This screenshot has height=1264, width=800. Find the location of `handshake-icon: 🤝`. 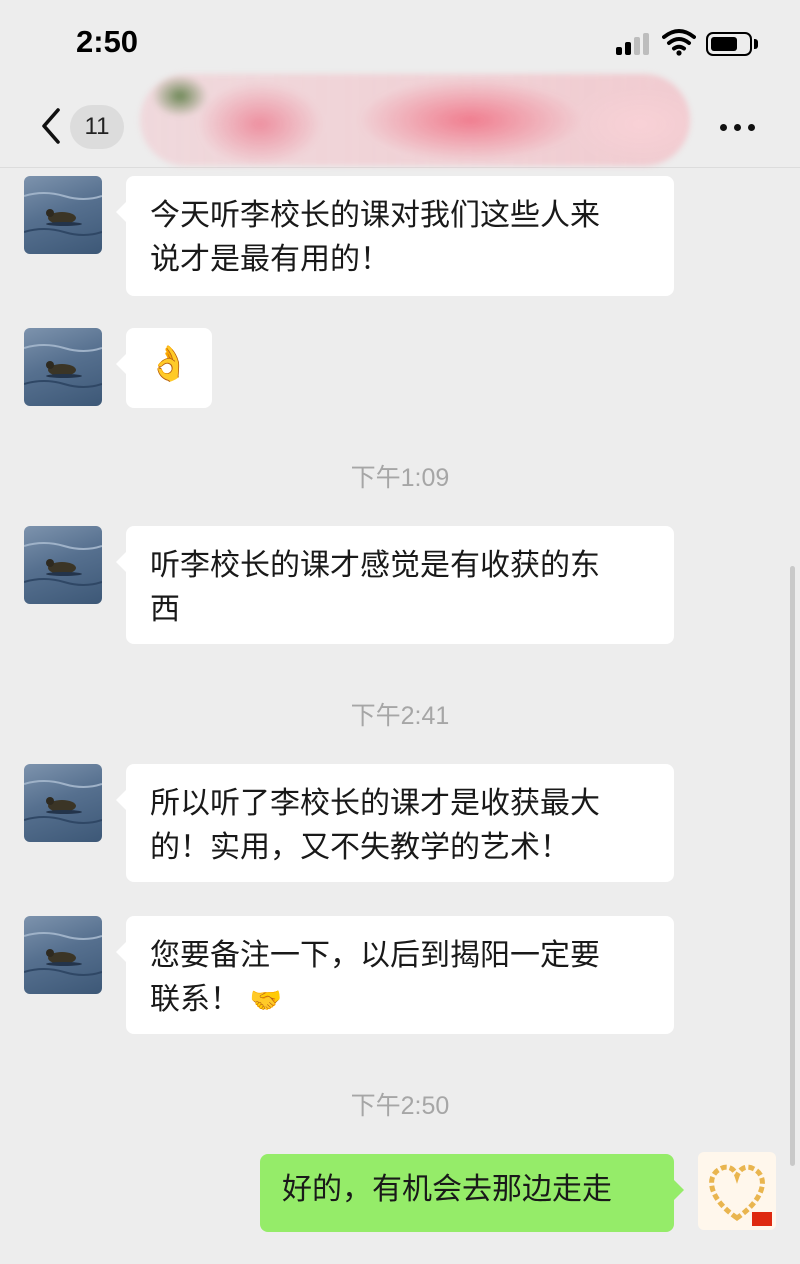

handshake-icon: 🤝 is located at coordinates (265, 1001).